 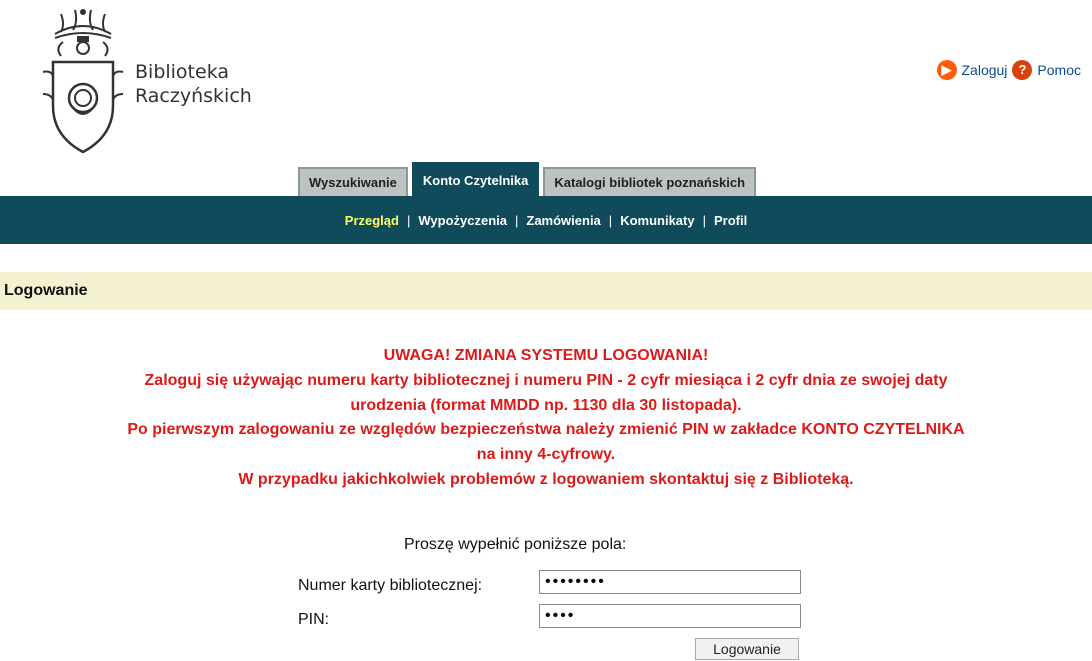 I want to click on pin-label: PIN:, so click(x=314, y=619).